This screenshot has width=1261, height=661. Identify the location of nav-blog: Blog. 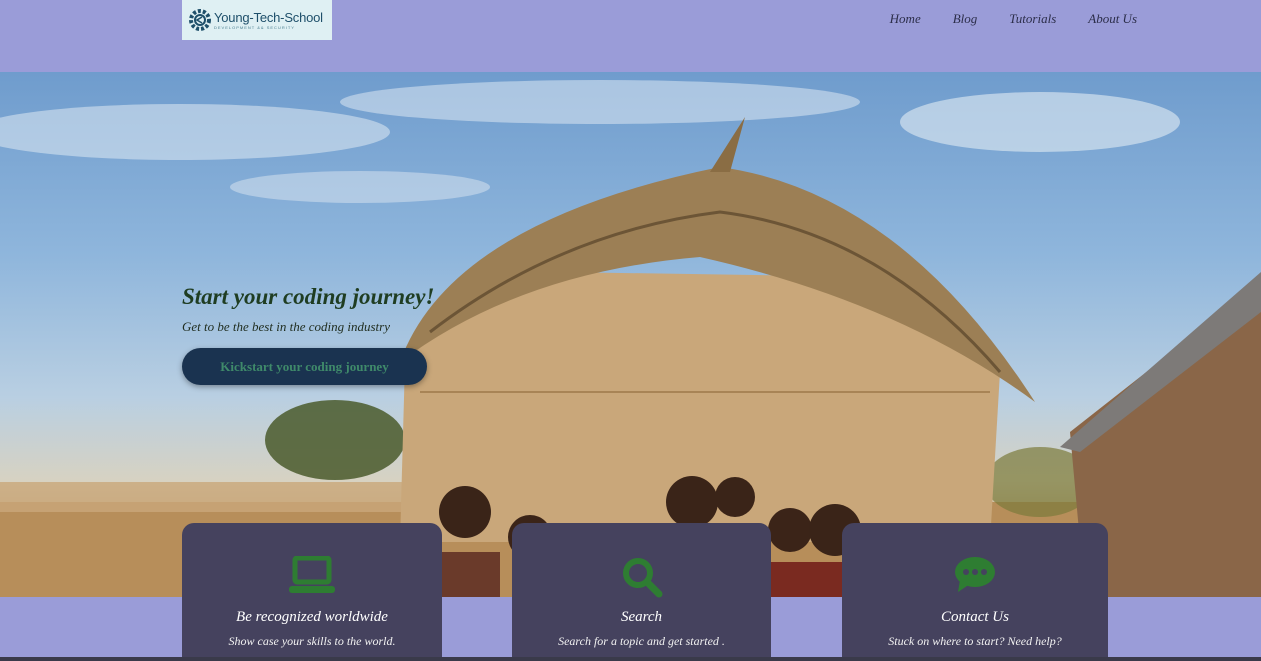
(949, 19).